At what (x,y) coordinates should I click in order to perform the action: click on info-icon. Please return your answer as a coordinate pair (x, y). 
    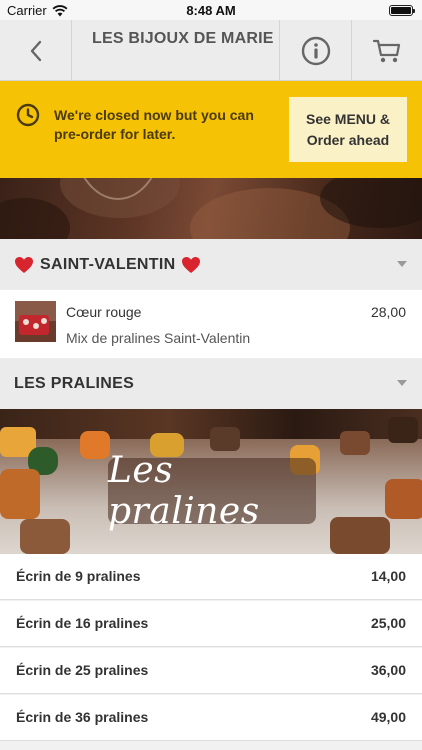
    Looking at the image, I should click on (315, 50).